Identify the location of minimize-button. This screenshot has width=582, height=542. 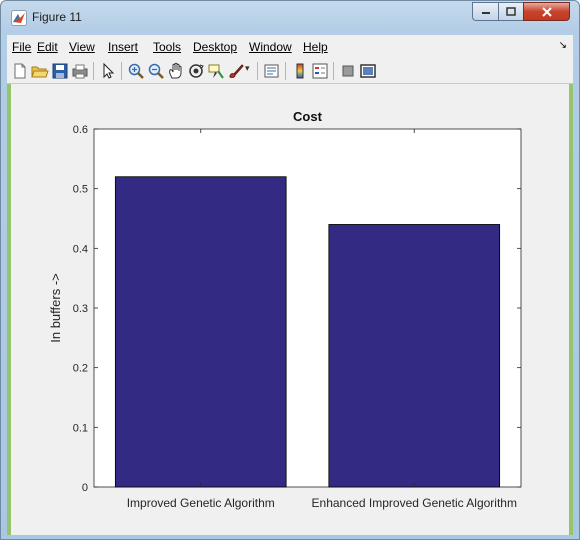
(485, 11).